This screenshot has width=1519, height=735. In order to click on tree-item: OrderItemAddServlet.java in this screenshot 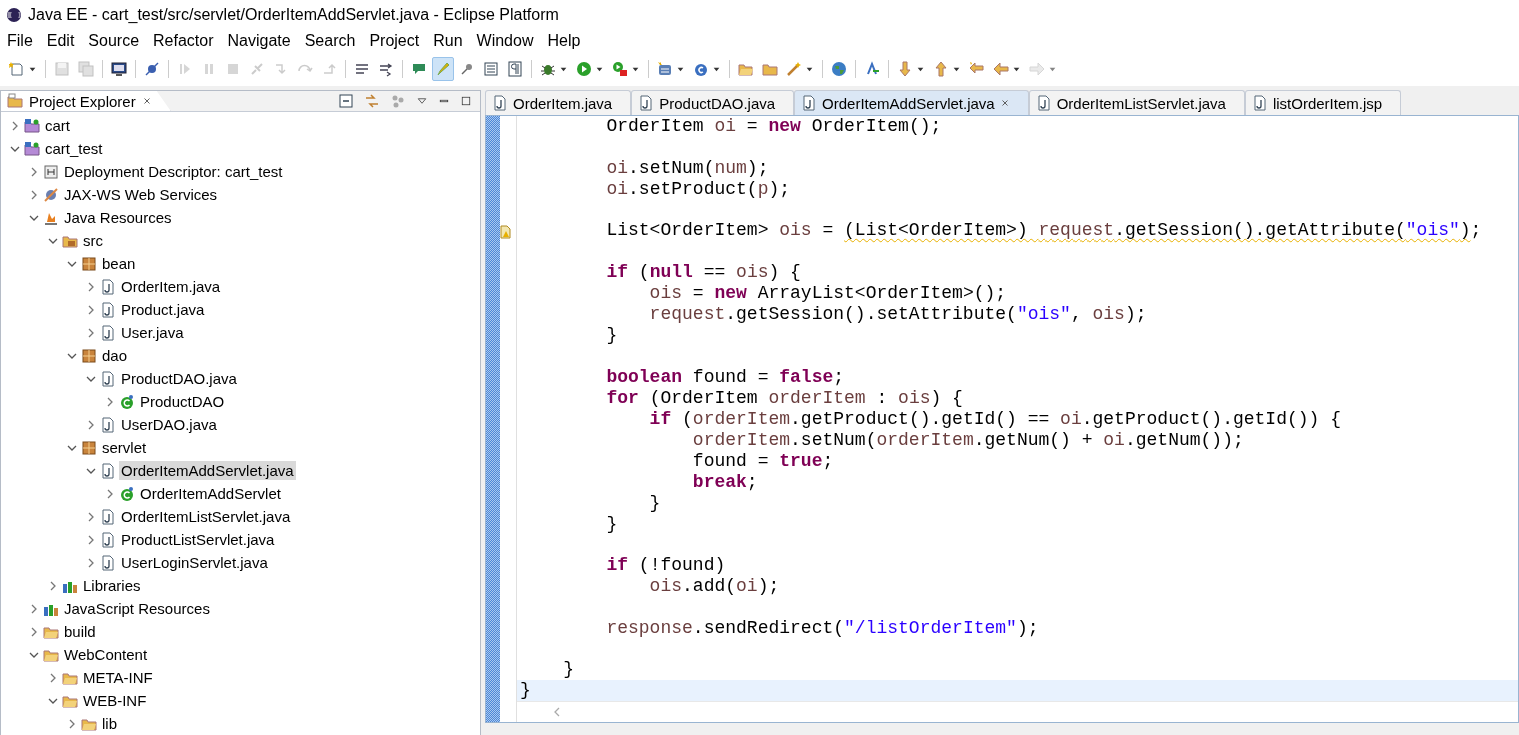, I will do `click(207, 470)`.